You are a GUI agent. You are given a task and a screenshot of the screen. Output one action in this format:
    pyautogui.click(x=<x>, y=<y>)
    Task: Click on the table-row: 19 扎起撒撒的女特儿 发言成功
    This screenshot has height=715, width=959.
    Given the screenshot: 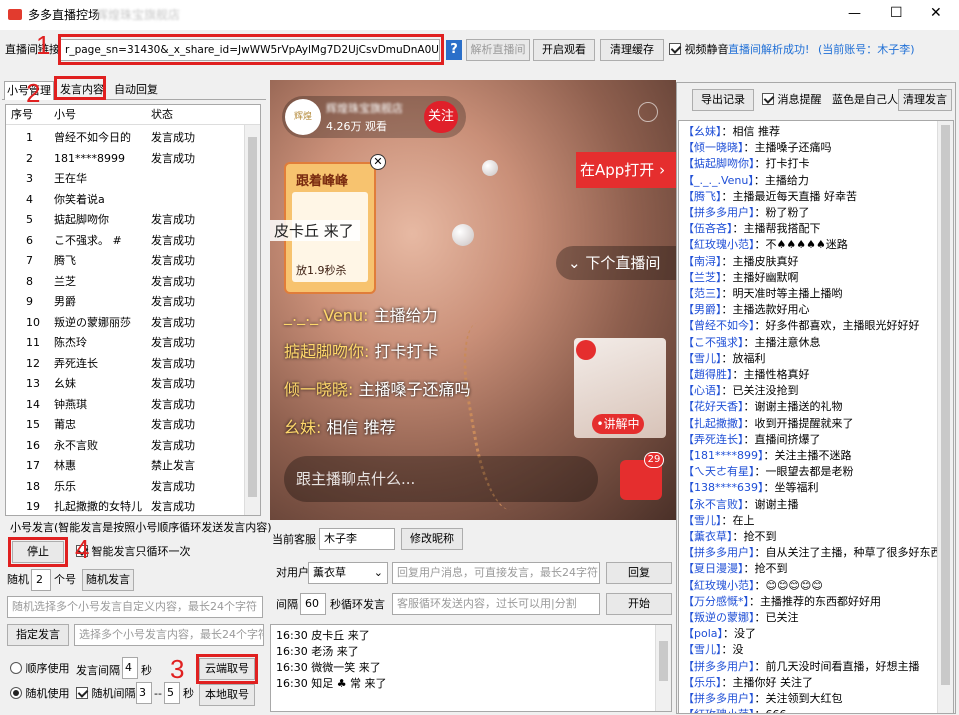 What is the action you would take?
    pyautogui.click(x=126, y=506)
    